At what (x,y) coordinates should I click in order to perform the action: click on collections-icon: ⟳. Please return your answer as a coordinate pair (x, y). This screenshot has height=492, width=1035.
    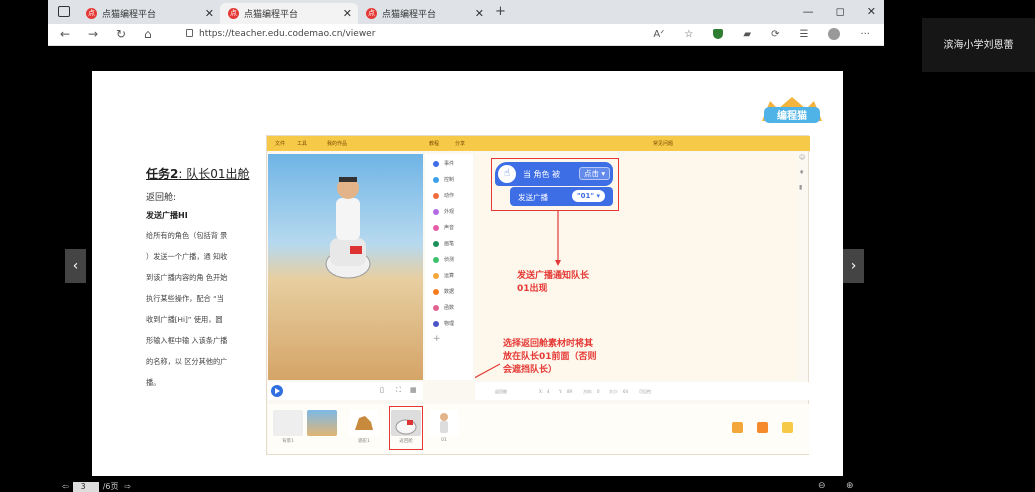
    Looking at the image, I should click on (775, 34).